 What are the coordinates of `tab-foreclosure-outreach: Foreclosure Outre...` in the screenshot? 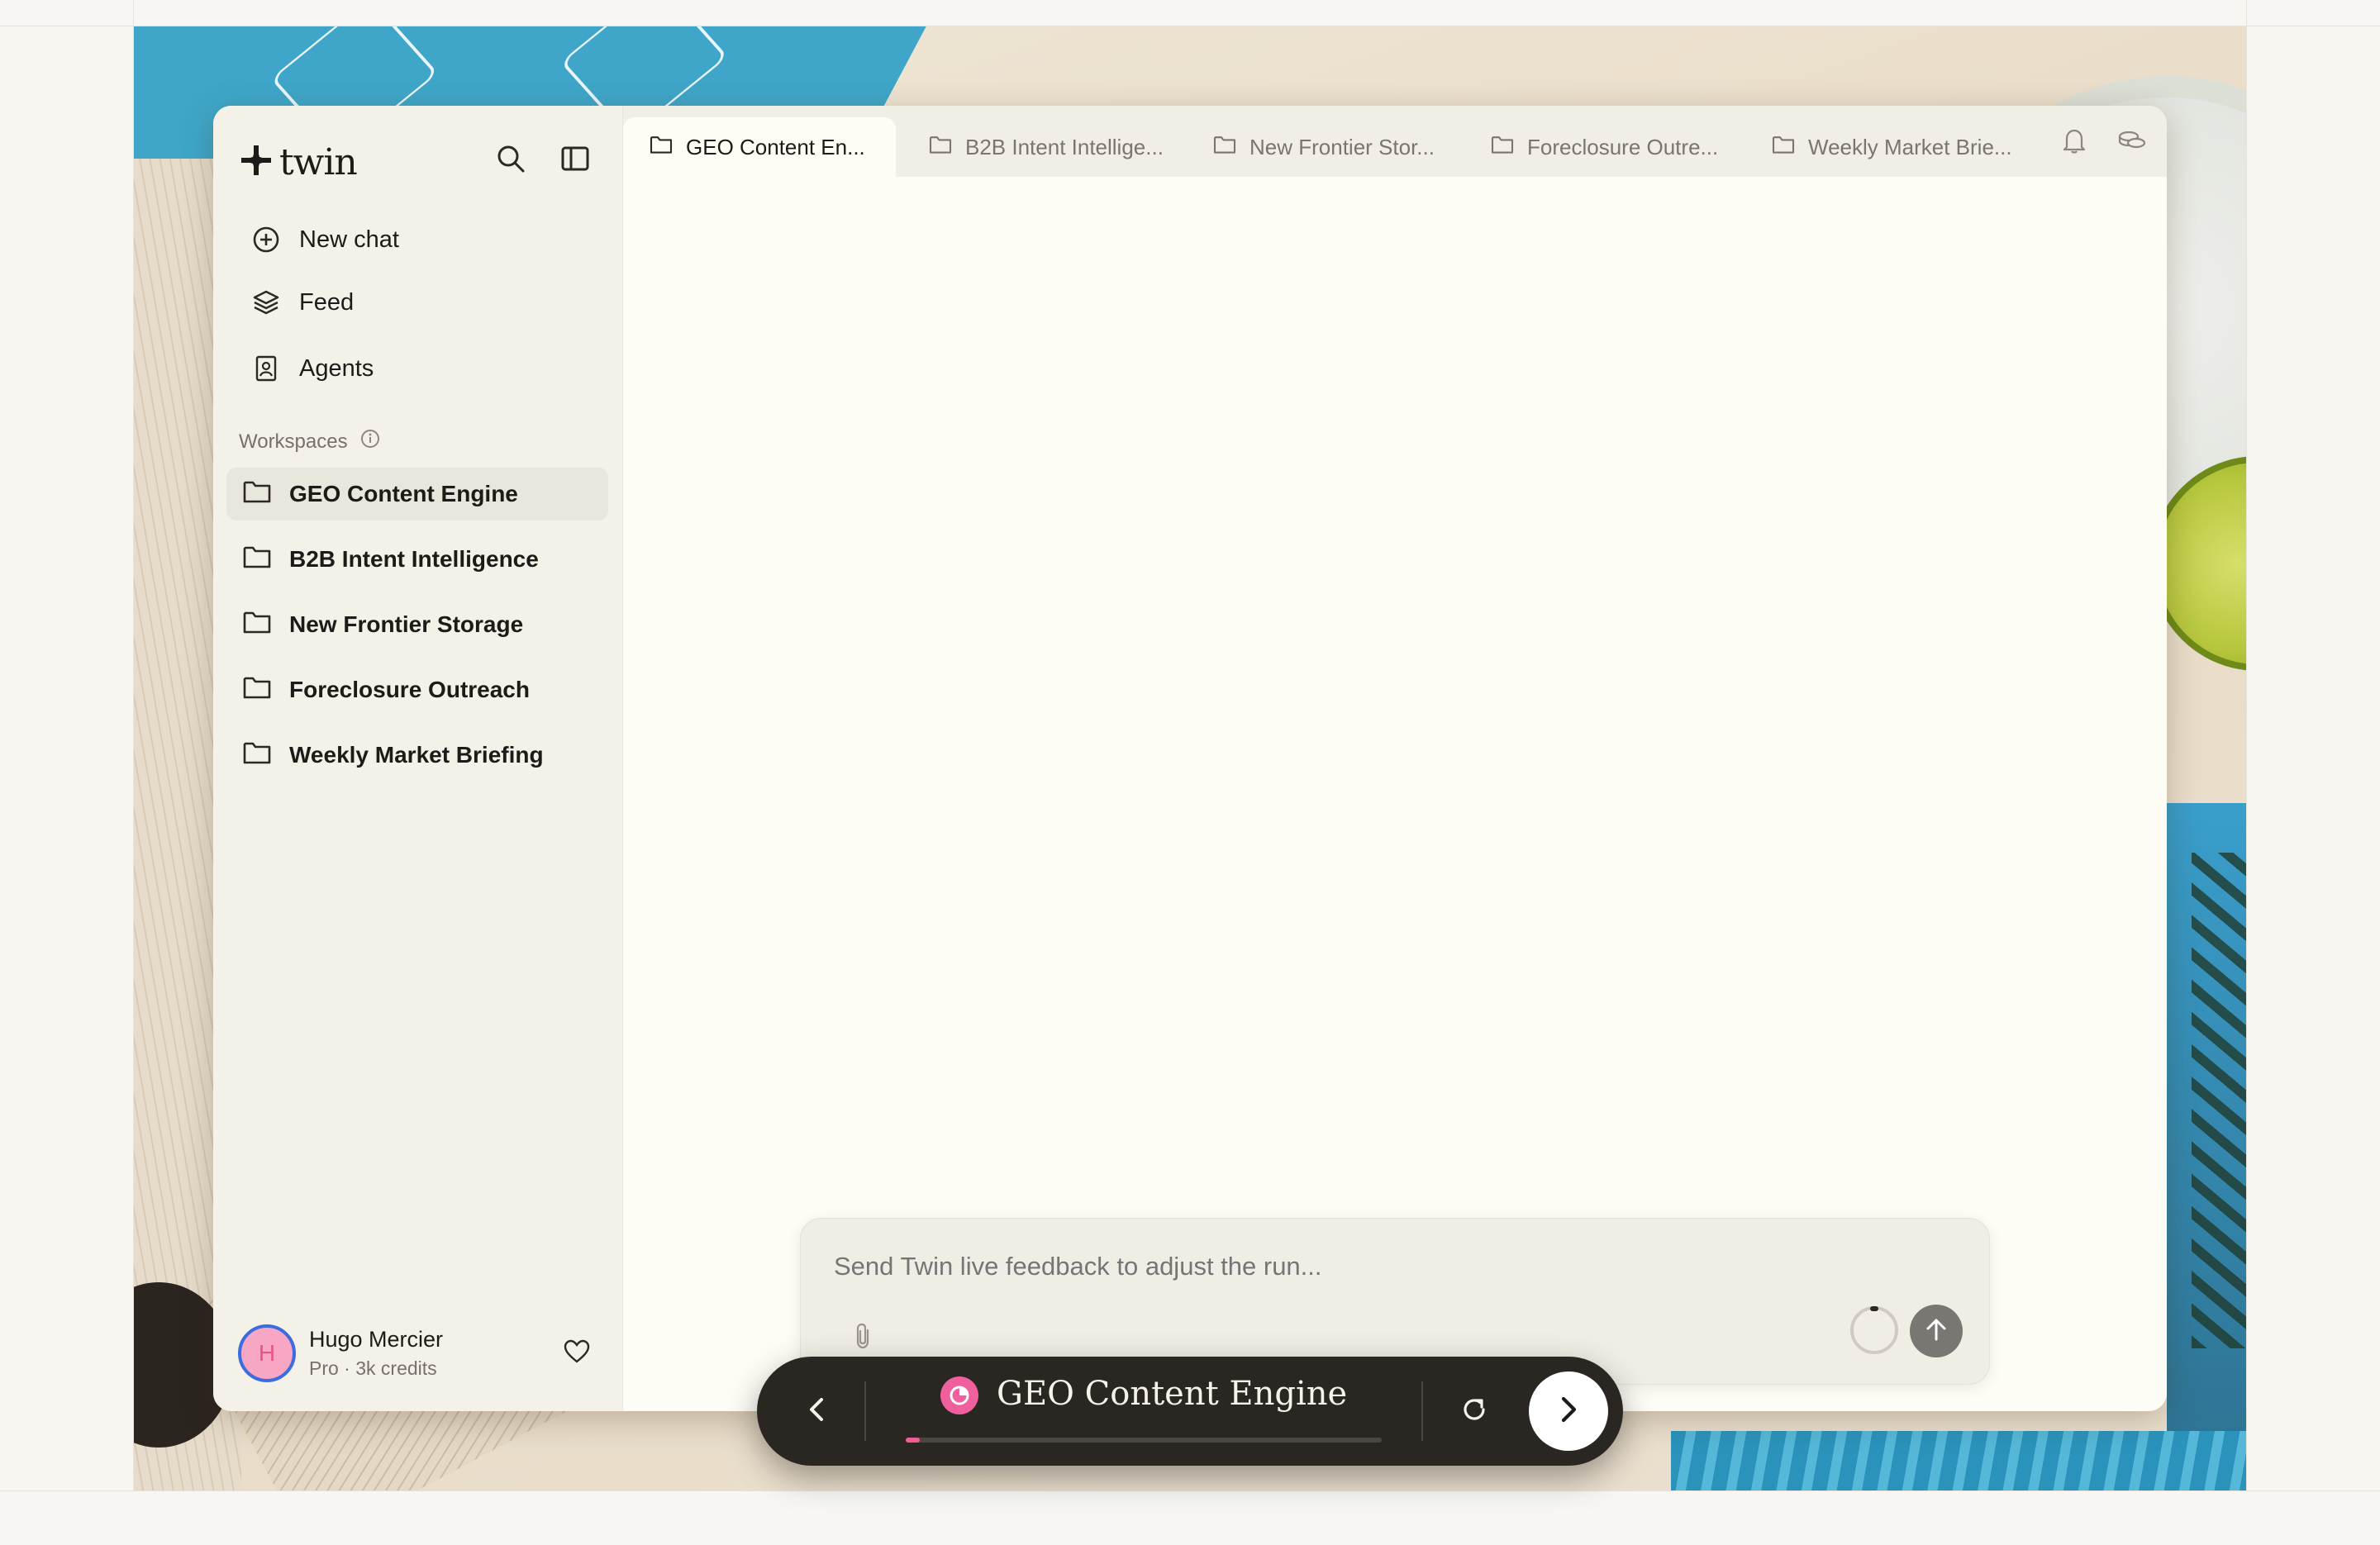 It's located at (1591, 147).